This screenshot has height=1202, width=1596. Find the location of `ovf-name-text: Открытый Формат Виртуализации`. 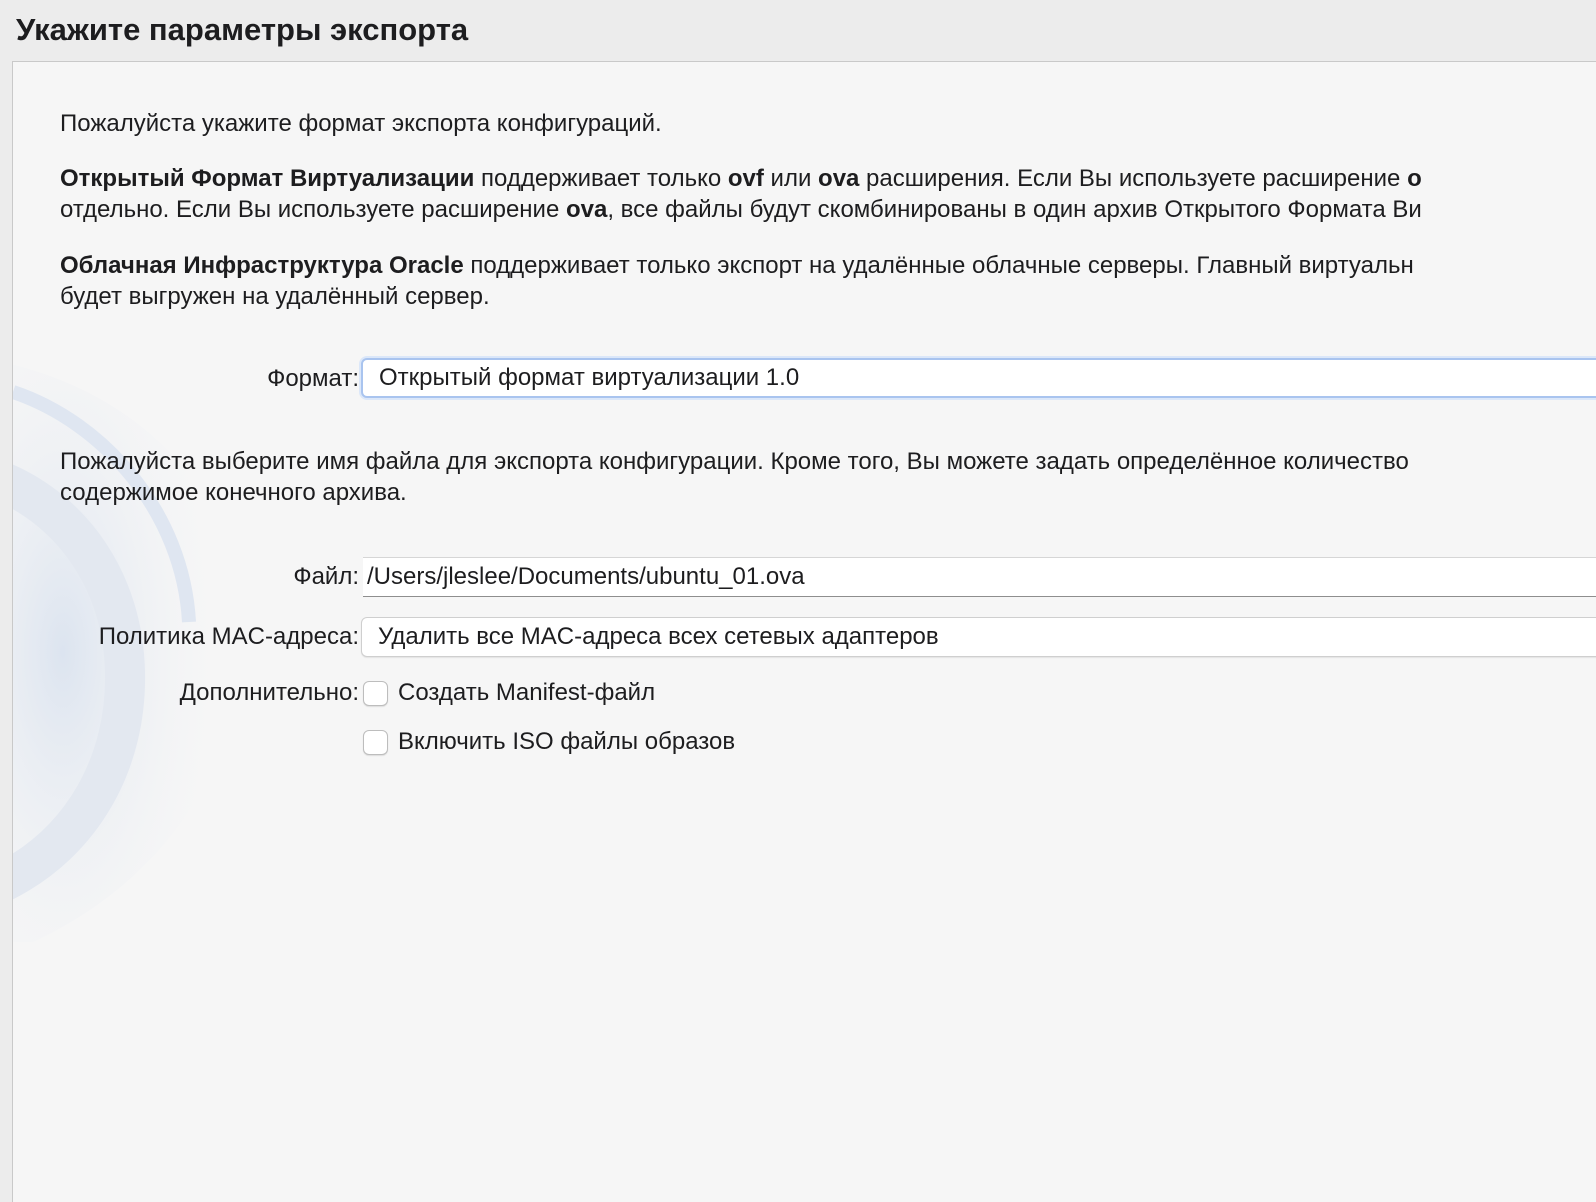

ovf-name-text: Открытый Формат Виртуализации is located at coordinates (267, 178).